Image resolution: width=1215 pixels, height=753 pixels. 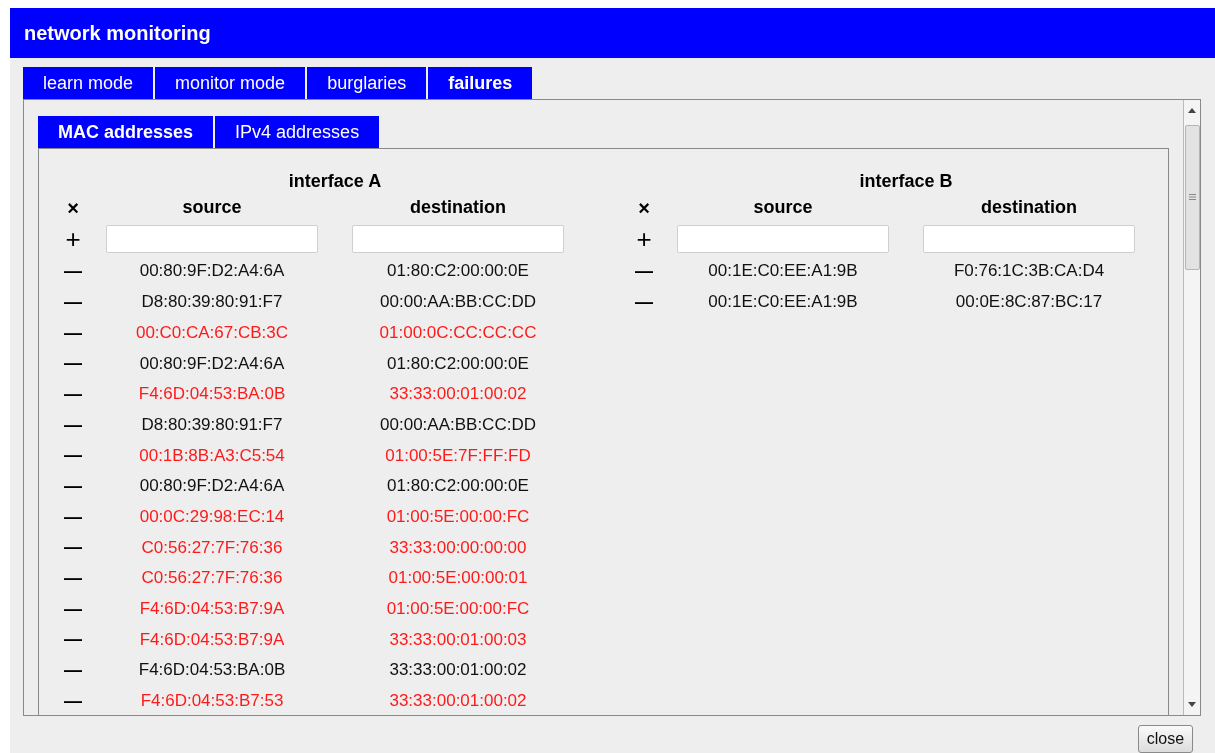 I want to click on close-button: close, so click(x=1165, y=739).